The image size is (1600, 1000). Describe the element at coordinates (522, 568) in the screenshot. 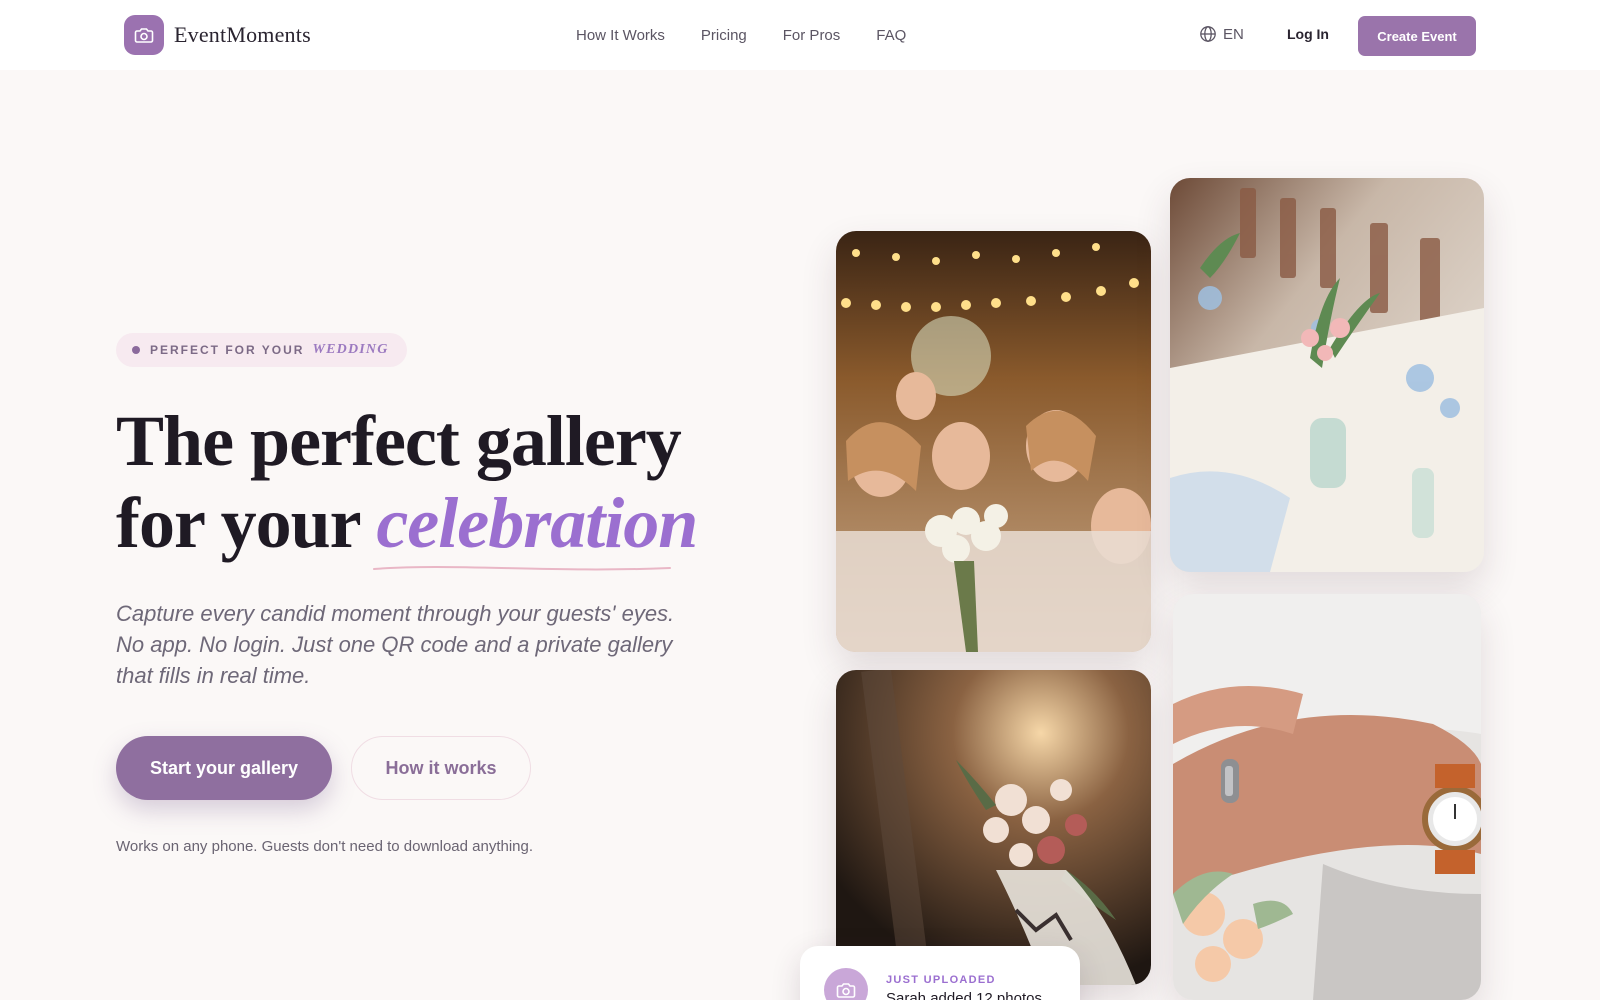

I see `headline-underline` at that location.